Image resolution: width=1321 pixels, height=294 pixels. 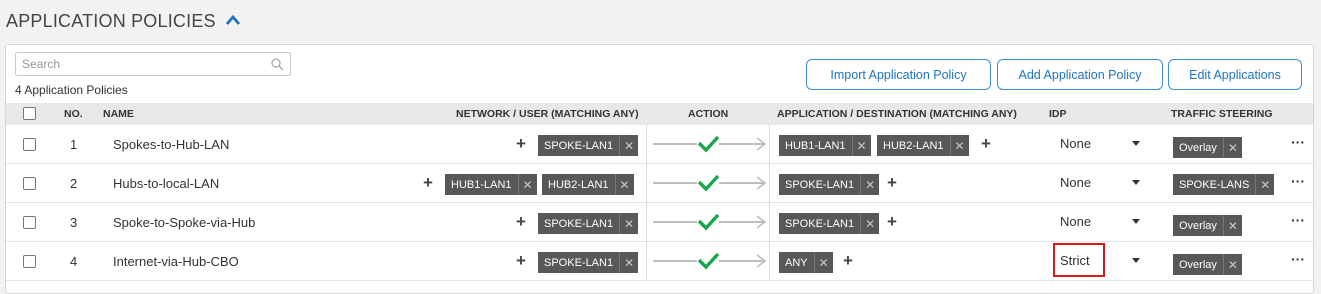 What do you see at coordinates (166, 183) in the screenshot?
I see `policy-name: Hubs-to-local-LAN` at bounding box center [166, 183].